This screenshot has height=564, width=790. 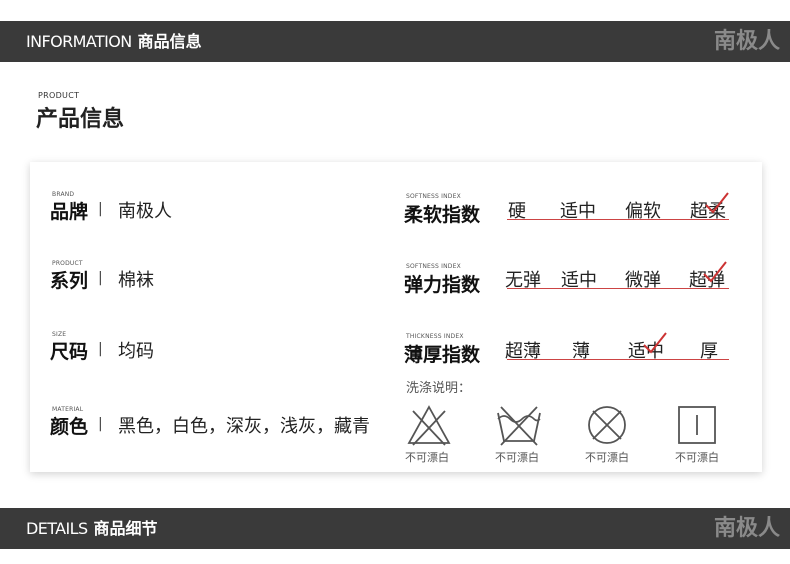 What do you see at coordinates (697, 425) in the screenshot?
I see `line-dry-icon` at bounding box center [697, 425].